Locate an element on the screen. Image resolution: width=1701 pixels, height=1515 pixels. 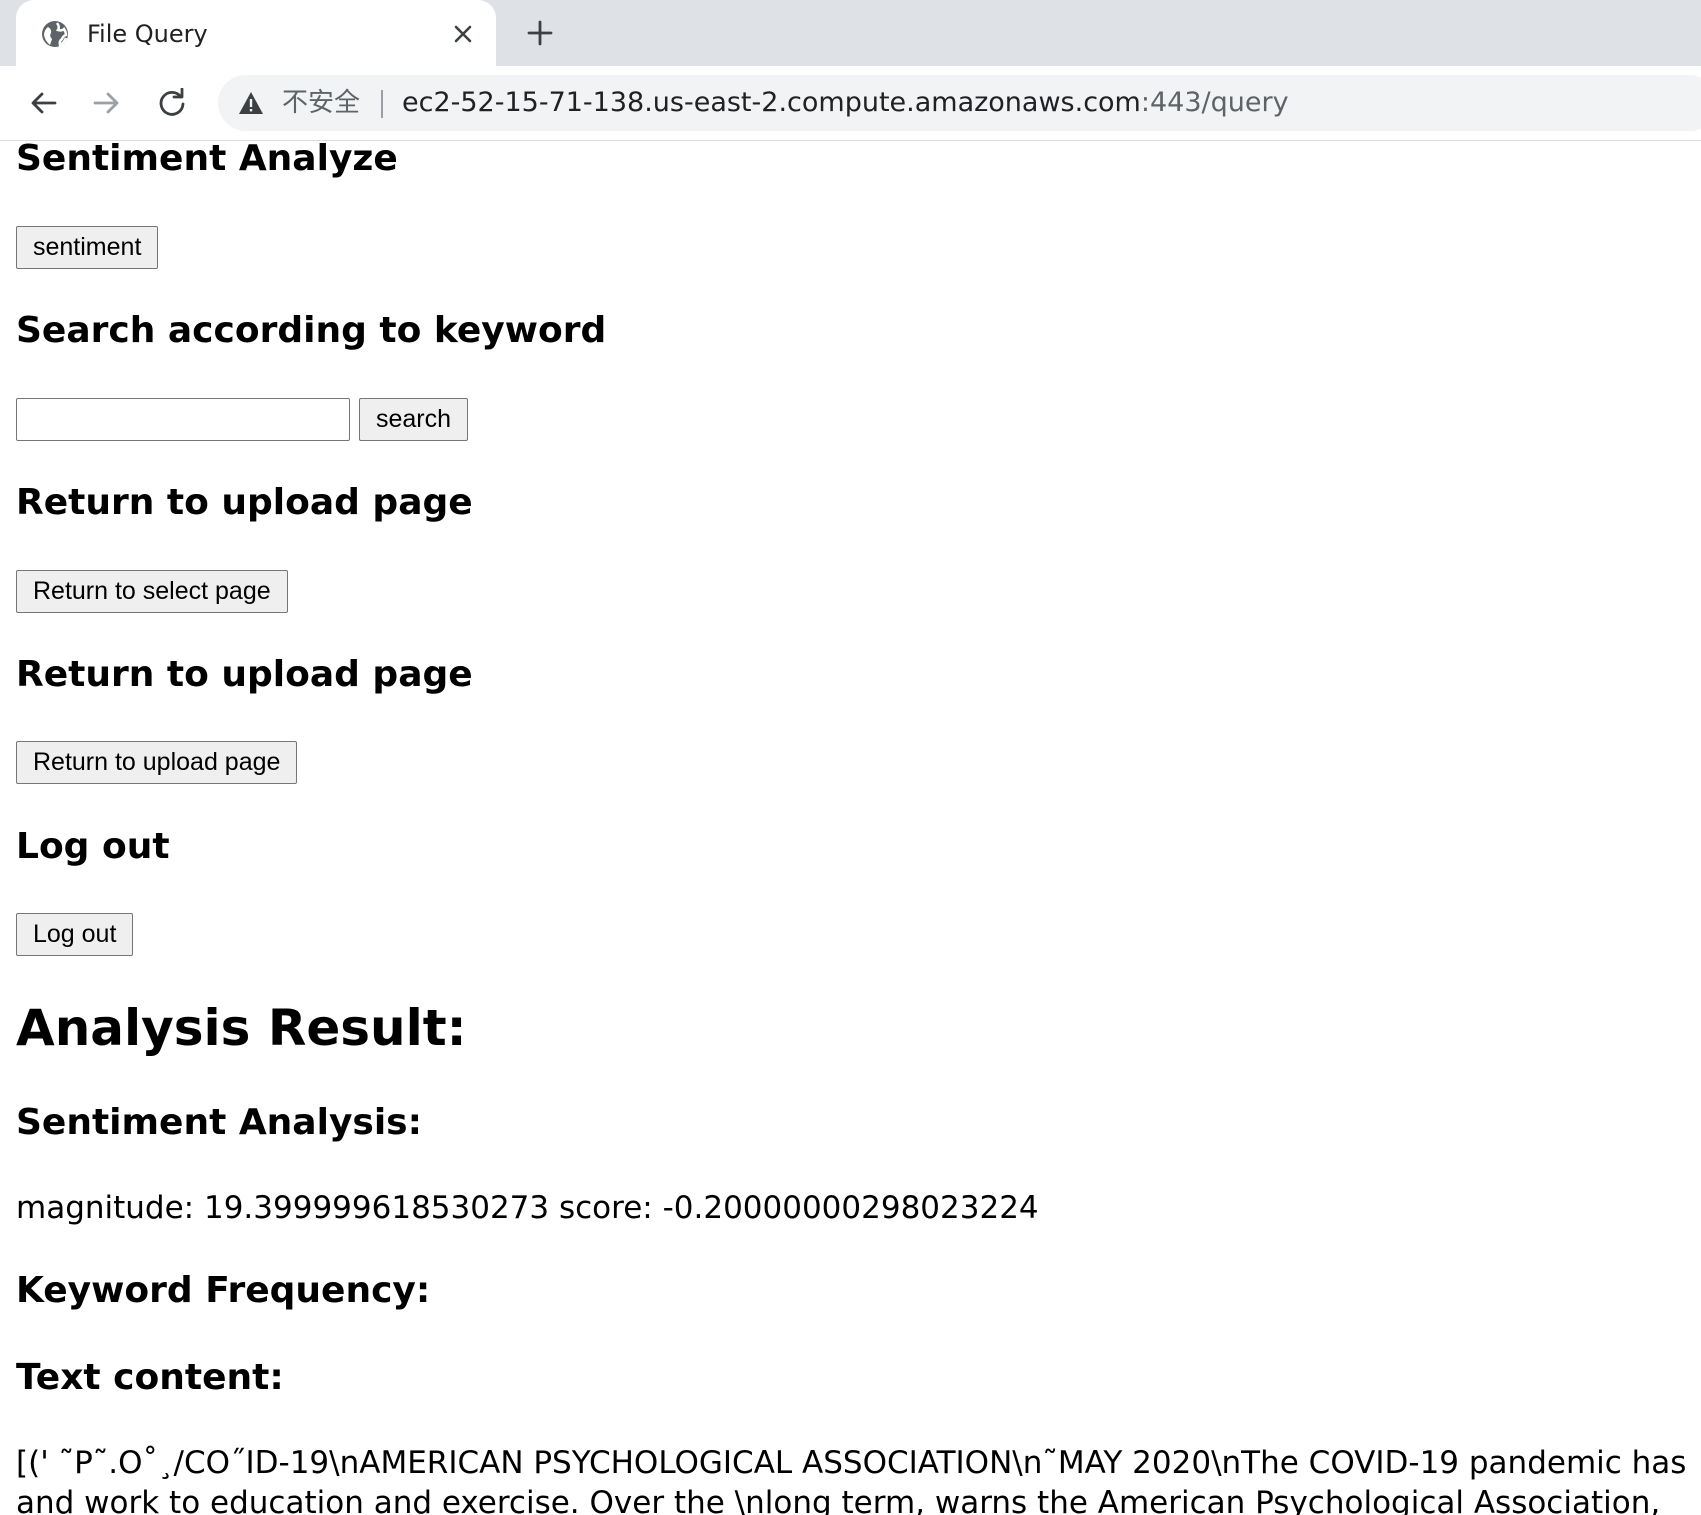
return-select-heading: Return to upload page is located at coordinates (244, 502).